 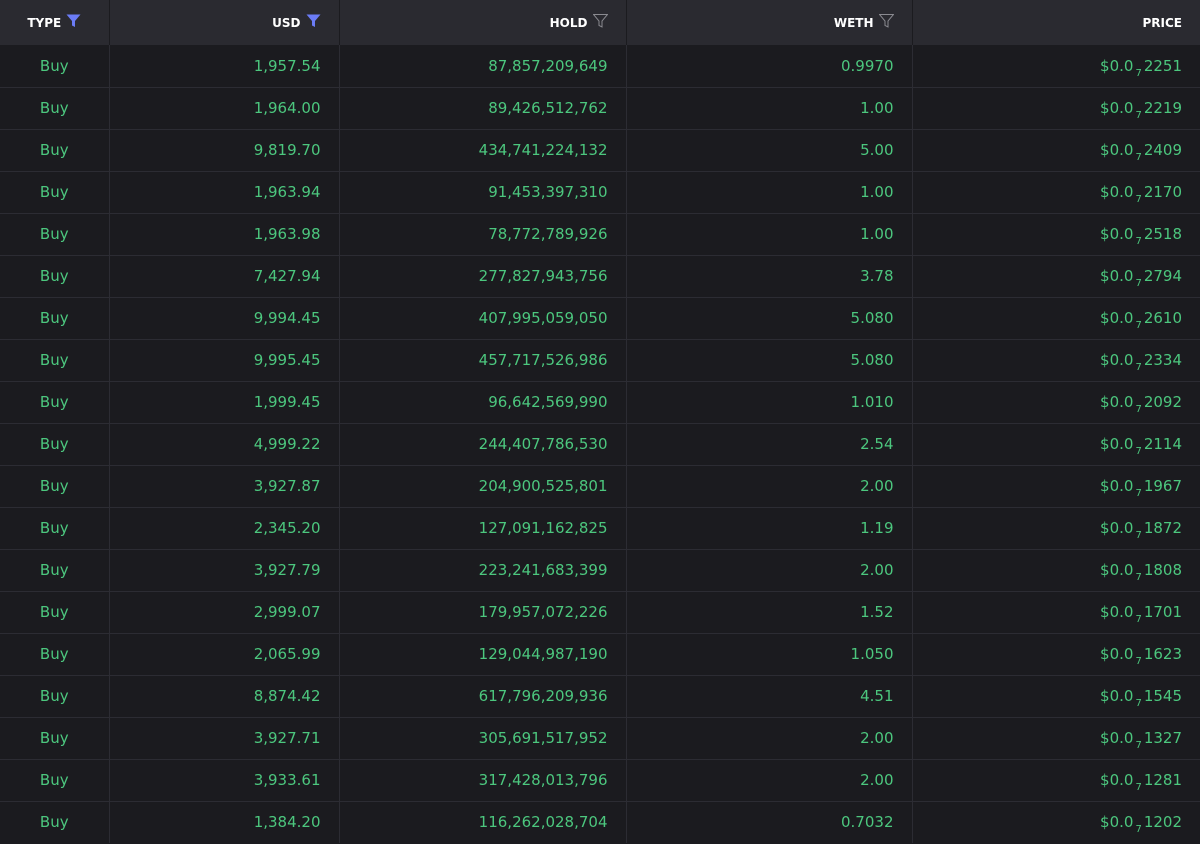 I want to click on table-row: Buy 3,927.79 223,241,683,399 2.00 $0.0 7 1808, so click(x=600, y=570).